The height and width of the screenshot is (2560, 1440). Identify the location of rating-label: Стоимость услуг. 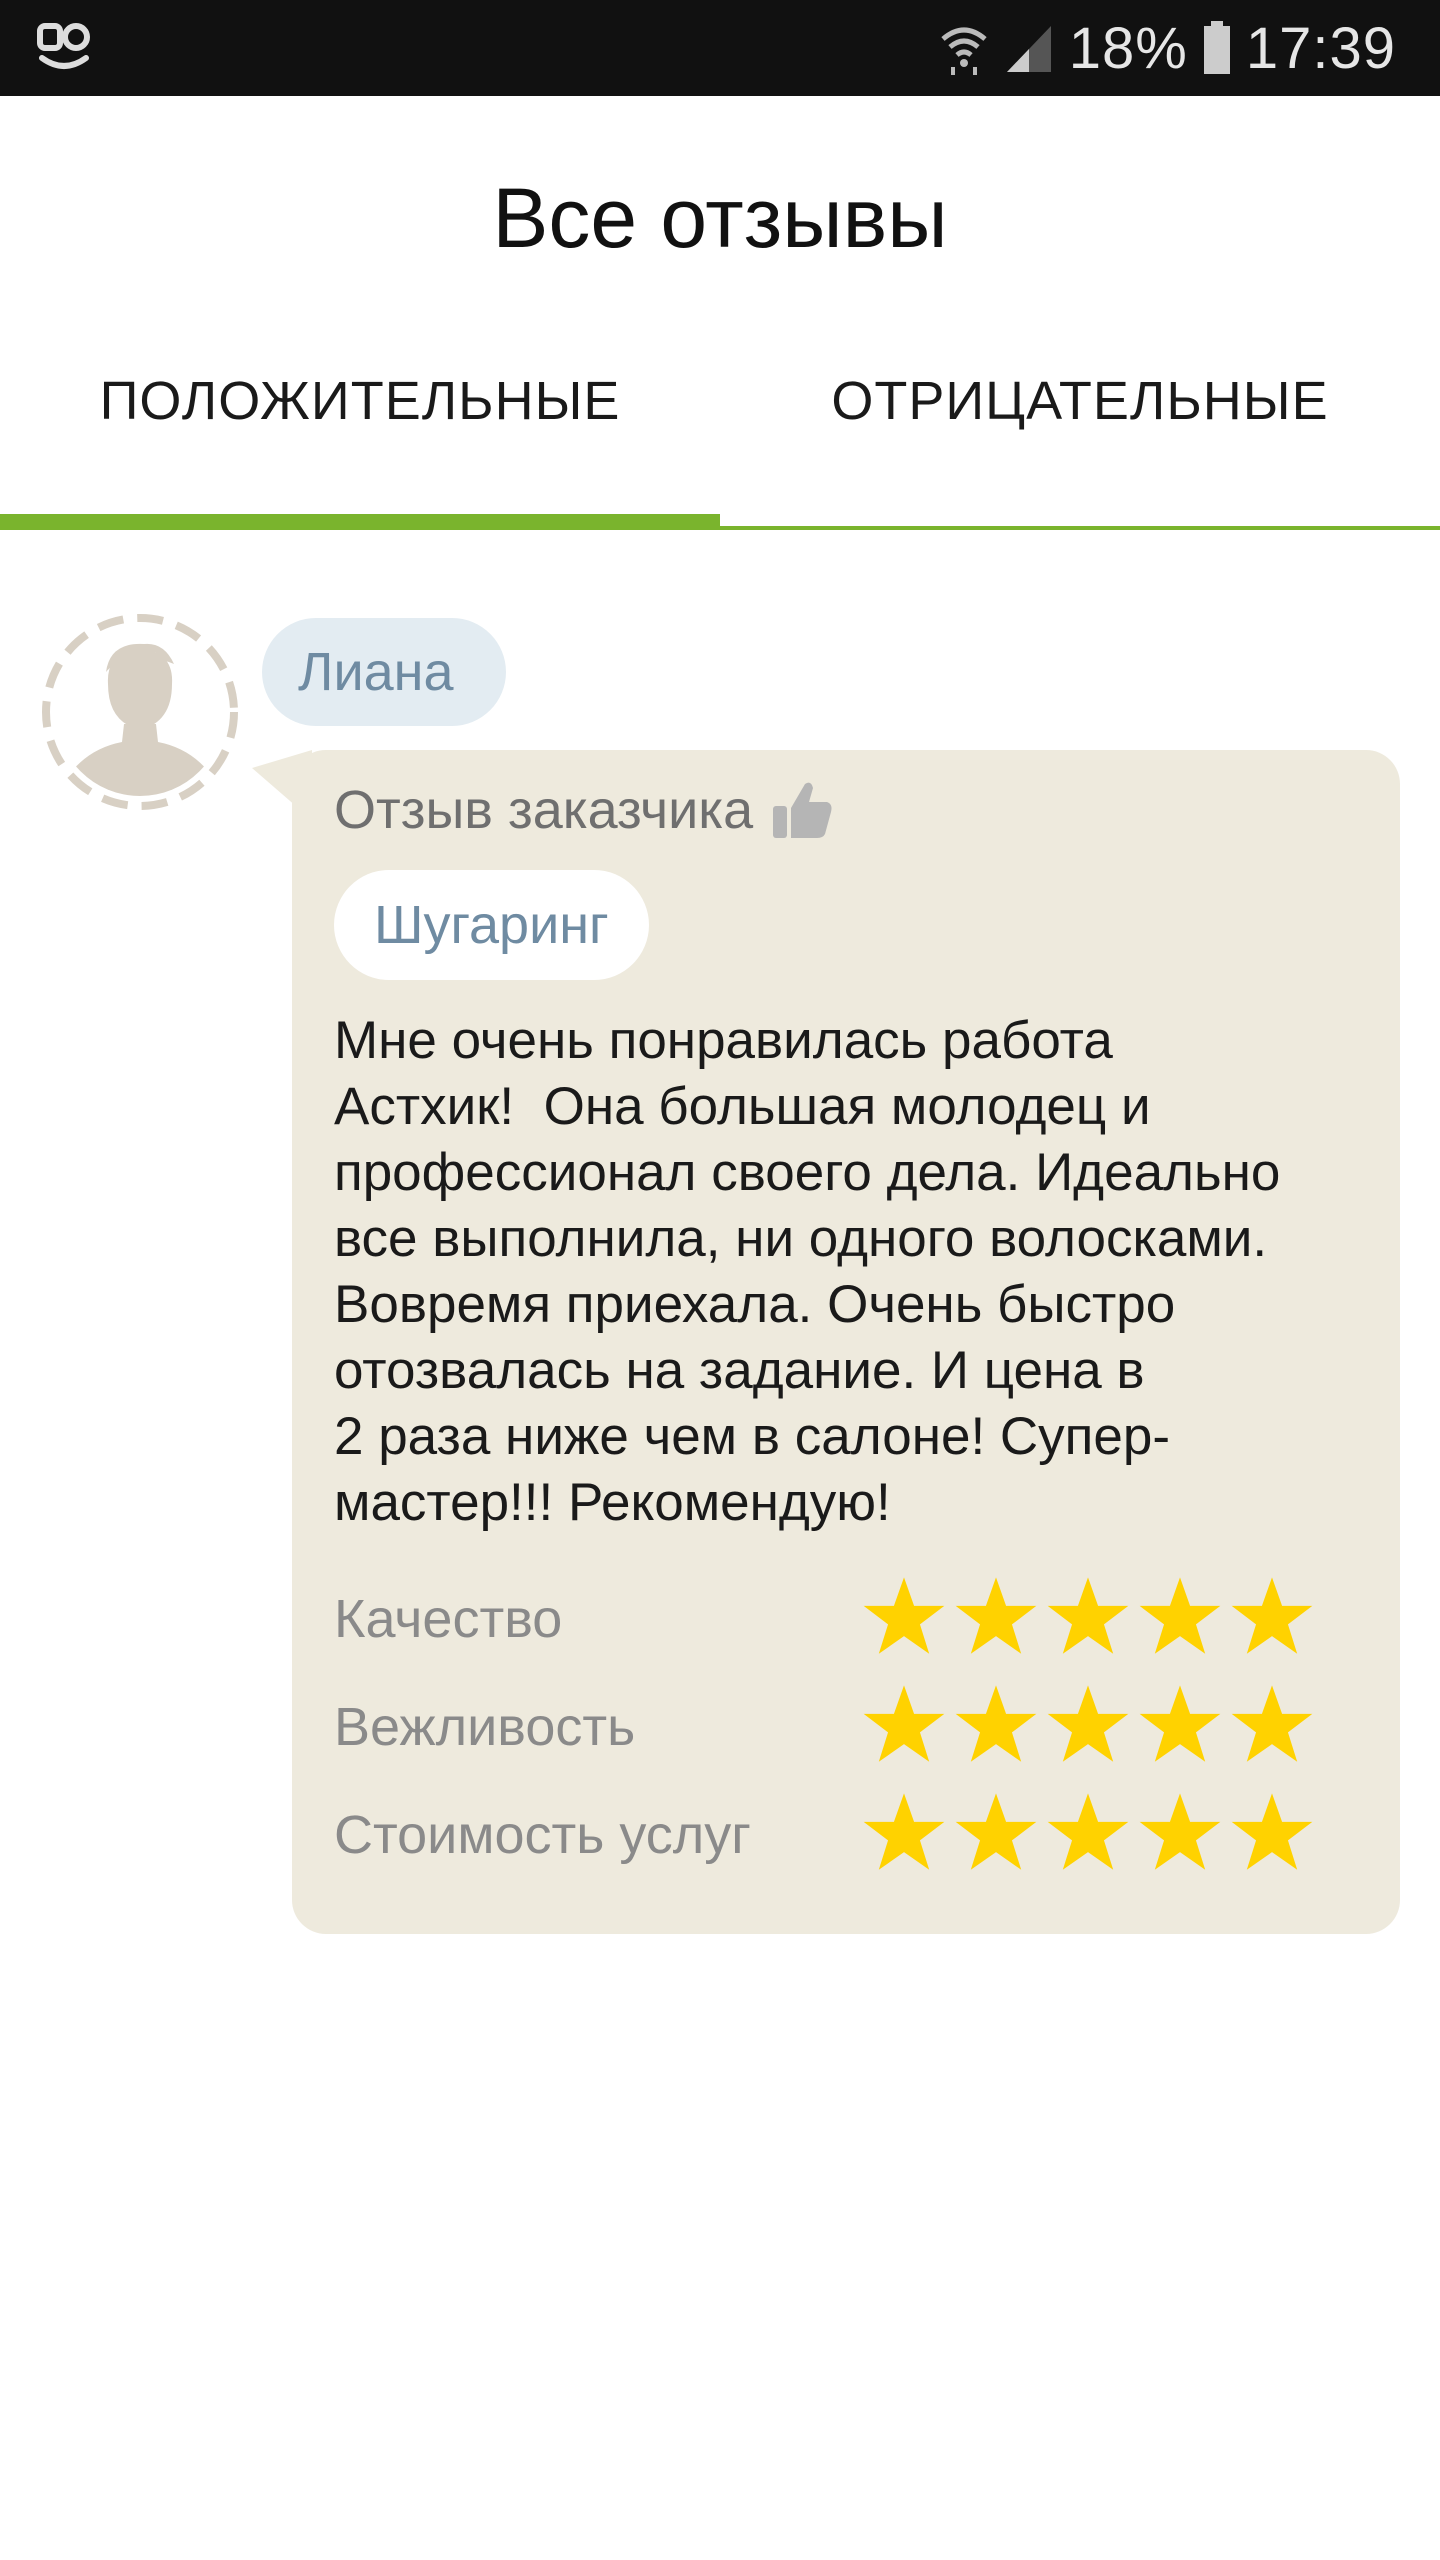
(542, 1835).